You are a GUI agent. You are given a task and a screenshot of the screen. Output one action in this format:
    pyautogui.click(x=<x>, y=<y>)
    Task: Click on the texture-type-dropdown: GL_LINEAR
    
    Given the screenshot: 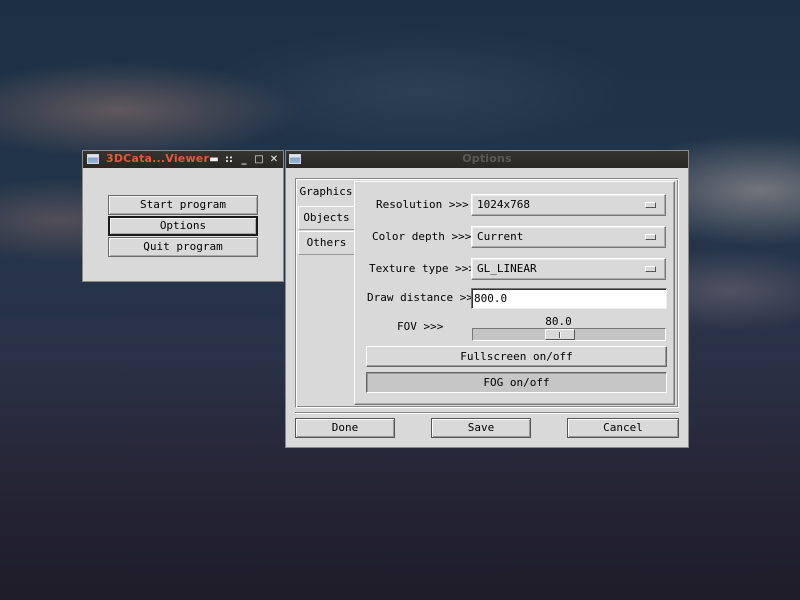 What is the action you would take?
    pyautogui.click(x=568, y=269)
    